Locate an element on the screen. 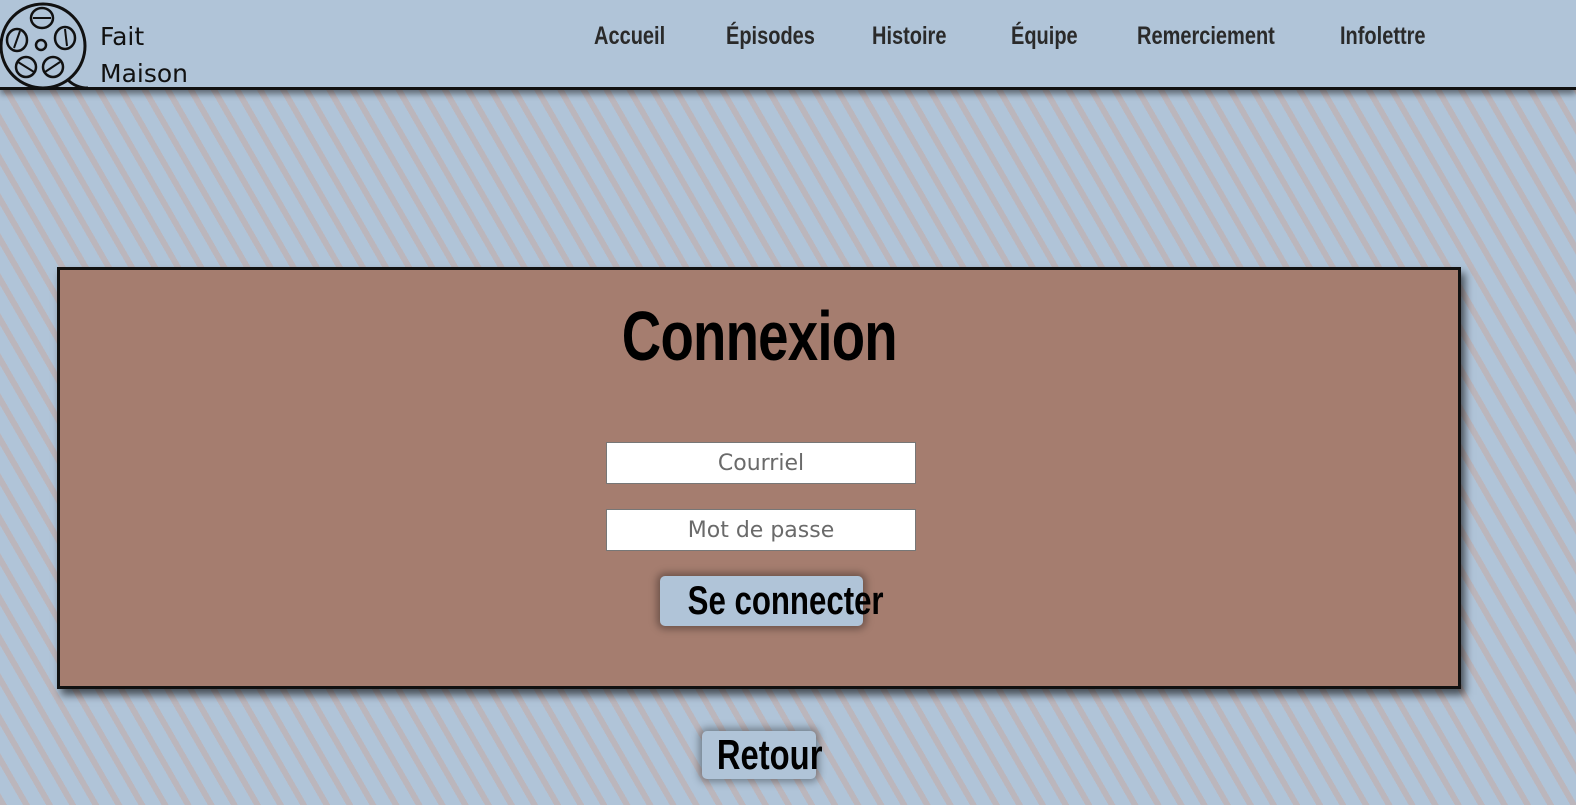 The image size is (1576, 805). site-logo: Fait Maison is located at coordinates (105, 45).